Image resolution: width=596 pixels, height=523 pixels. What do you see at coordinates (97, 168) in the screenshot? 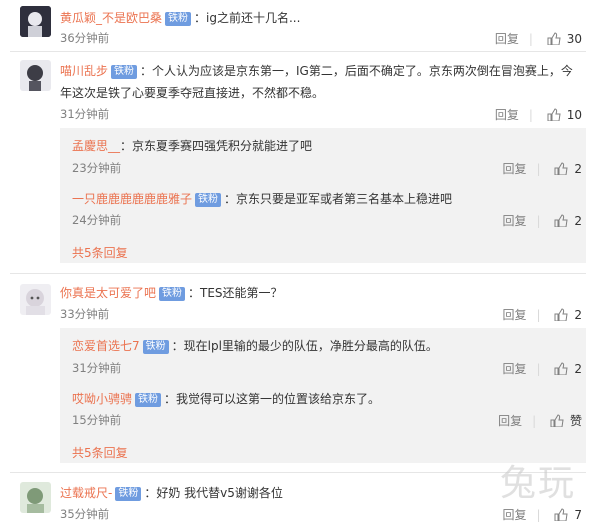
I see `timestamp: 23分钟前` at bounding box center [97, 168].